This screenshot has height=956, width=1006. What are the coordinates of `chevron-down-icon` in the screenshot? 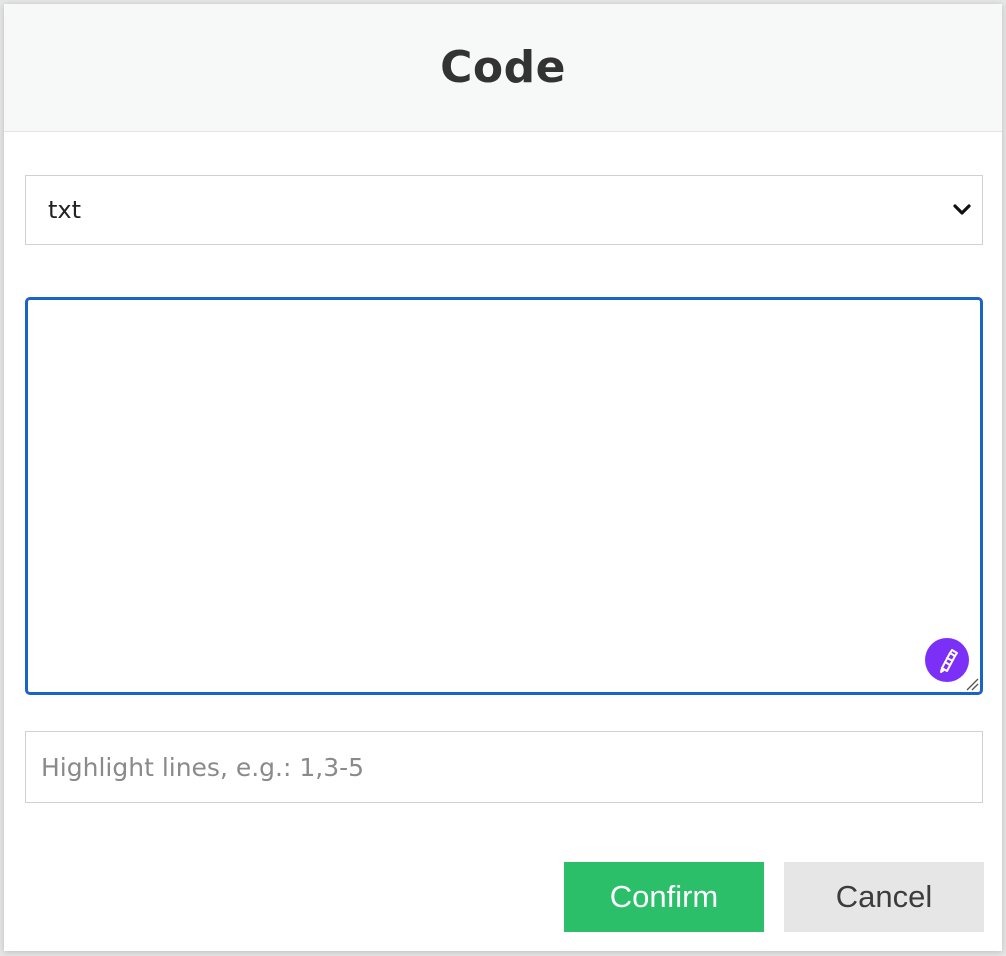 It's located at (962, 210).